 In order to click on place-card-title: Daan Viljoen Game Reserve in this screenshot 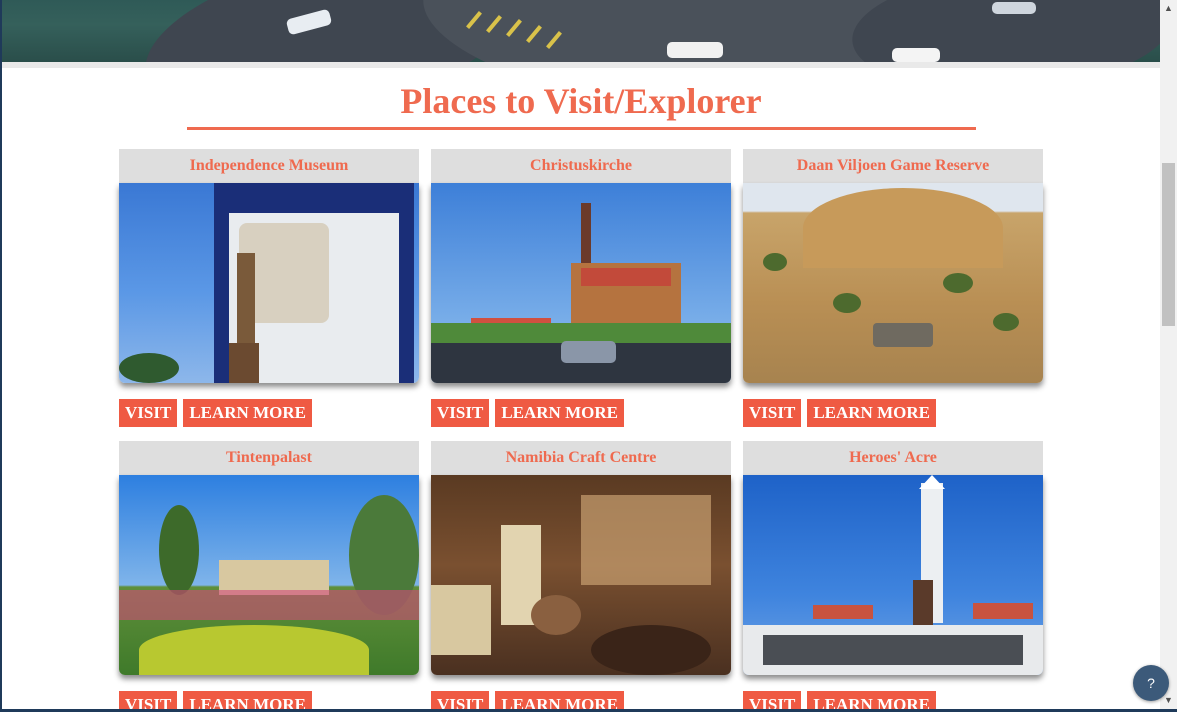, I will do `click(893, 166)`.